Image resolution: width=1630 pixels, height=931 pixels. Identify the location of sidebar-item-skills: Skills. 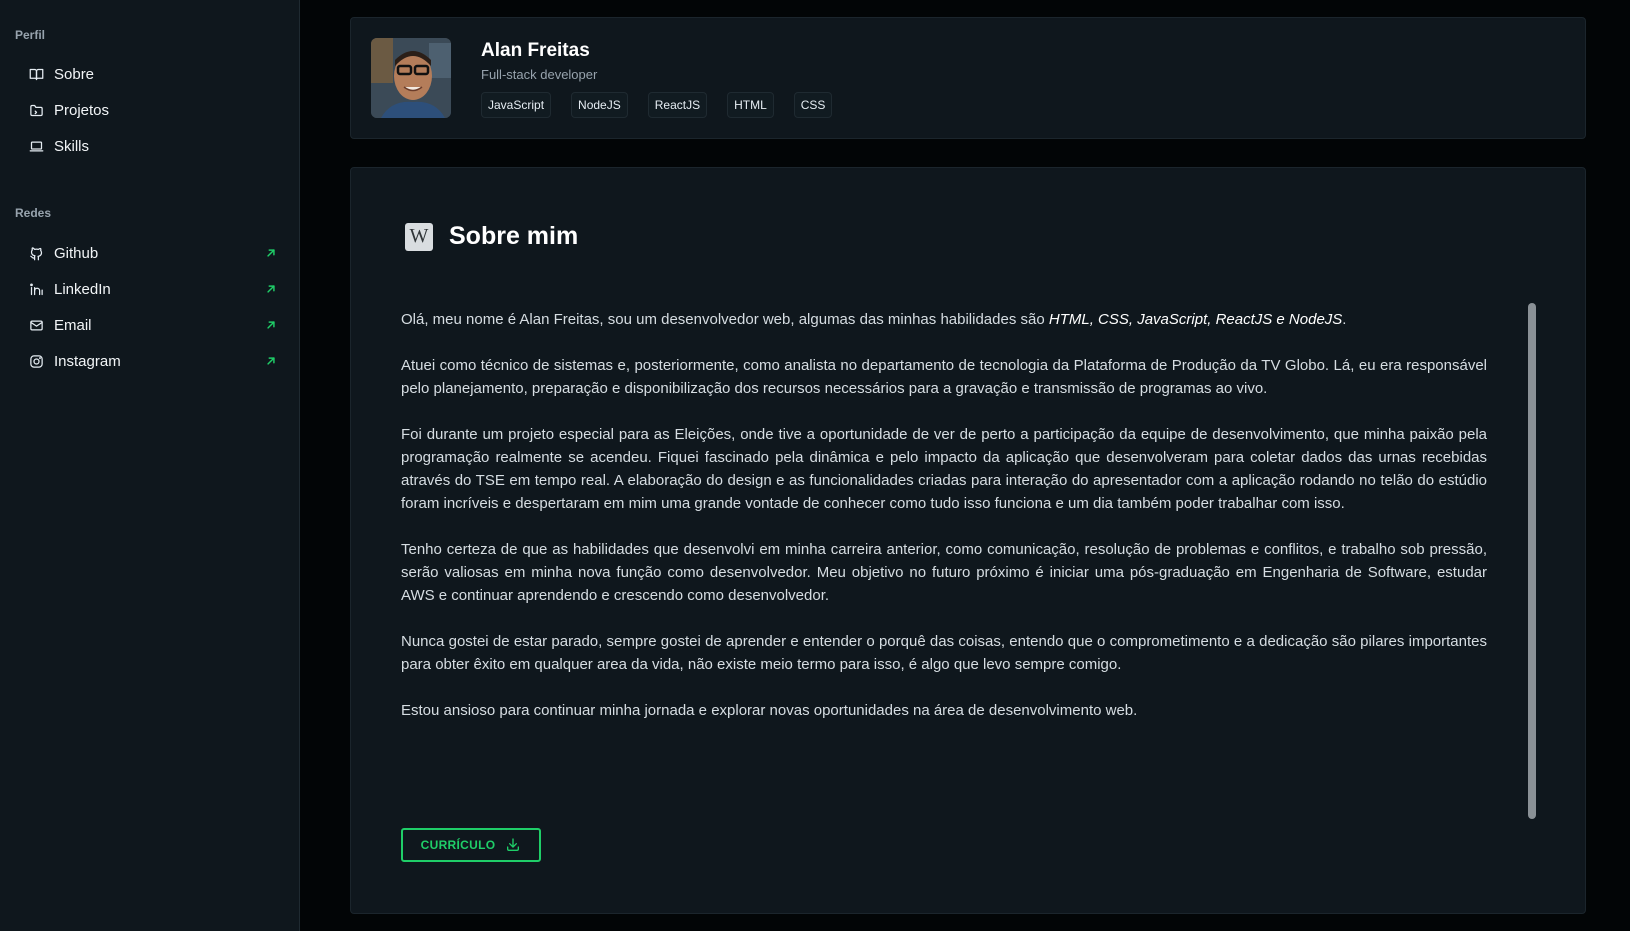
(153, 146).